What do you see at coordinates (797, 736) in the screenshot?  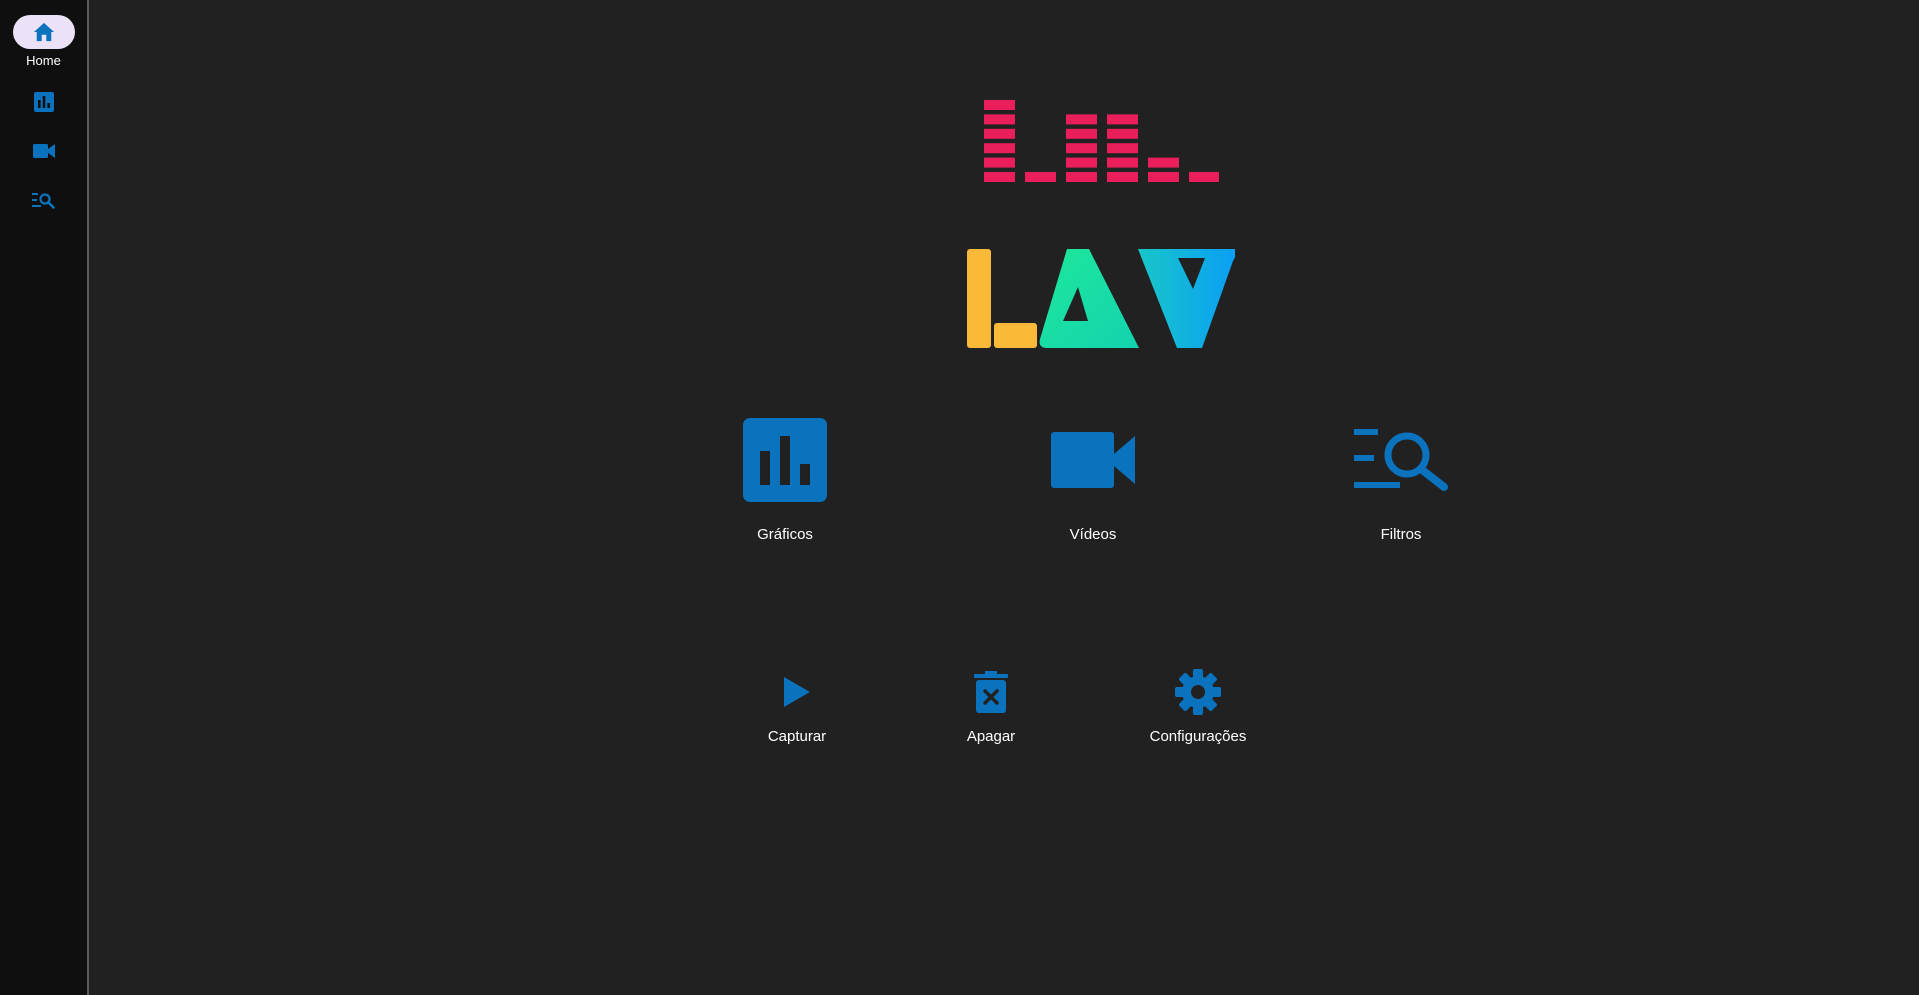 I see `capturar-label: Capturar` at bounding box center [797, 736].